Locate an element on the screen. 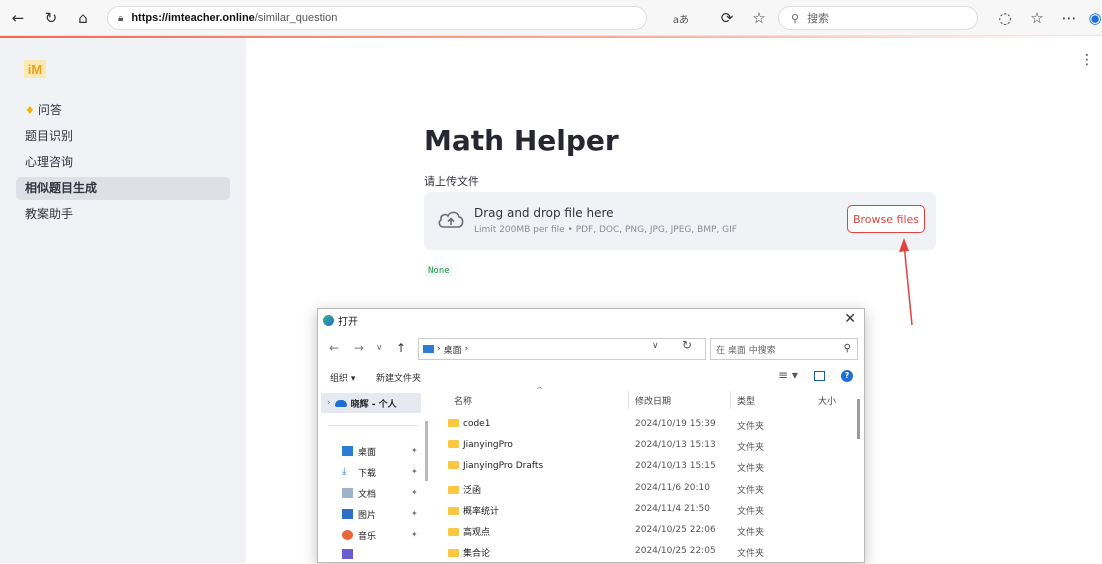  path-segment: 桌面 is located at coordinates (453, 349).